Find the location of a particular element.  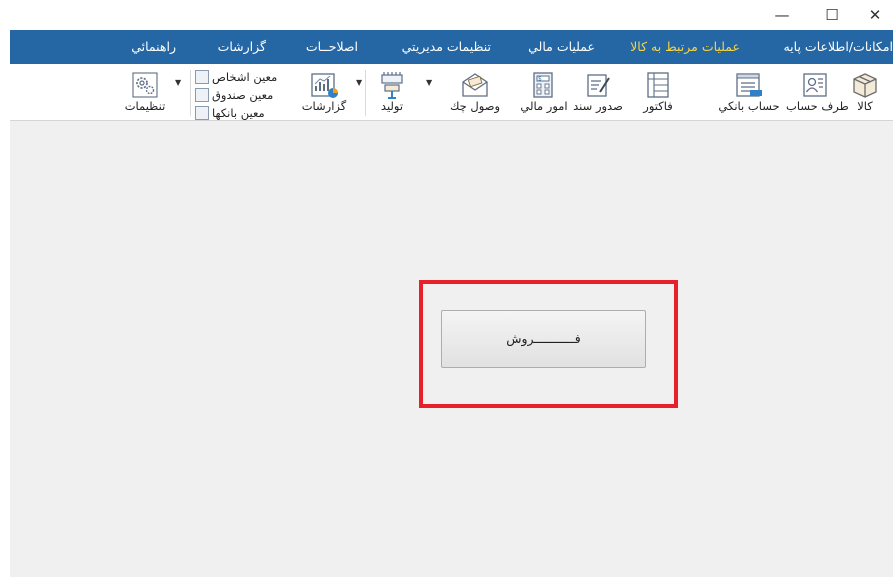

ribbon-taraf-hesab-button: طرف حساب is located at coordinates (817, 92).